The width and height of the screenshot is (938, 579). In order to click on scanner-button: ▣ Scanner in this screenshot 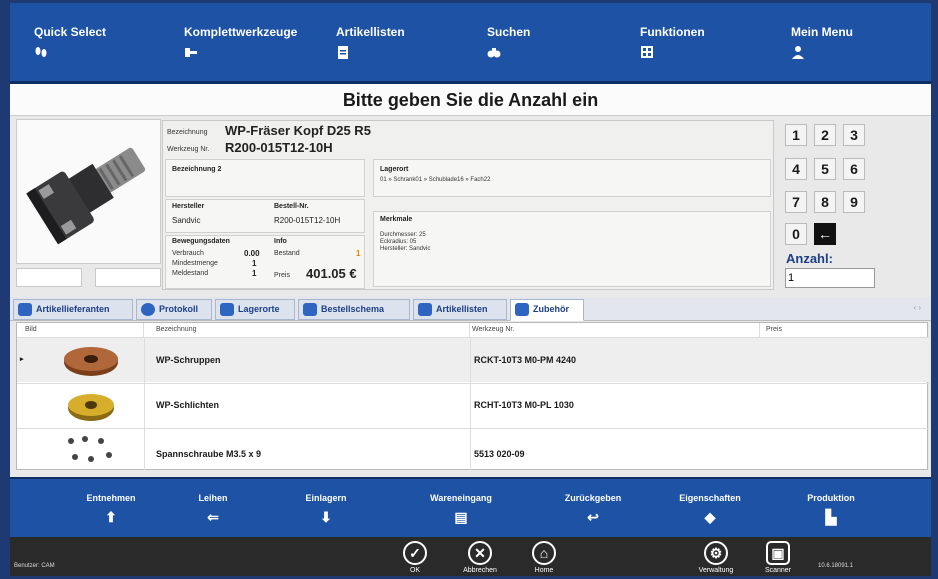, I will do `click(778, 557)`.